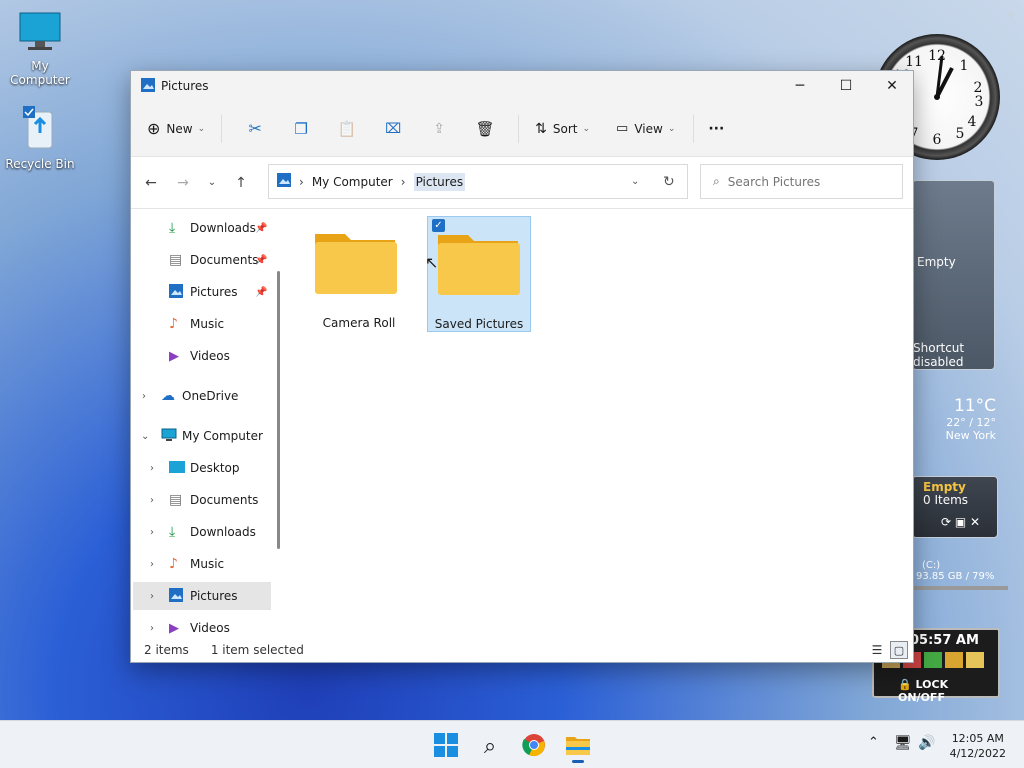  Describe the element at coordinates (522, 86) in the screenshot. I see `title-bar: Pictures ─ ☐ ✕` at that location.